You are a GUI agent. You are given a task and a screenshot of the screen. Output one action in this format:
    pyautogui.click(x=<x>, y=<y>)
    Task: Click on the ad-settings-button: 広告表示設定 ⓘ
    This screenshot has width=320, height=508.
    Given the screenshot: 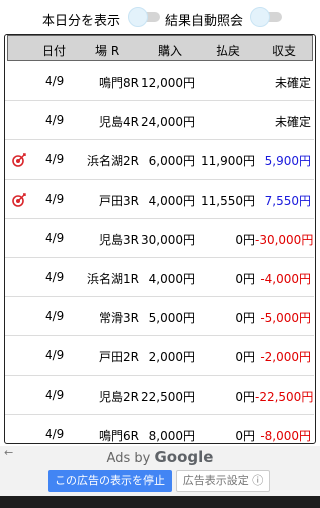 What is the action you would take?
    pyautogui.click(x=223, y=481)
    